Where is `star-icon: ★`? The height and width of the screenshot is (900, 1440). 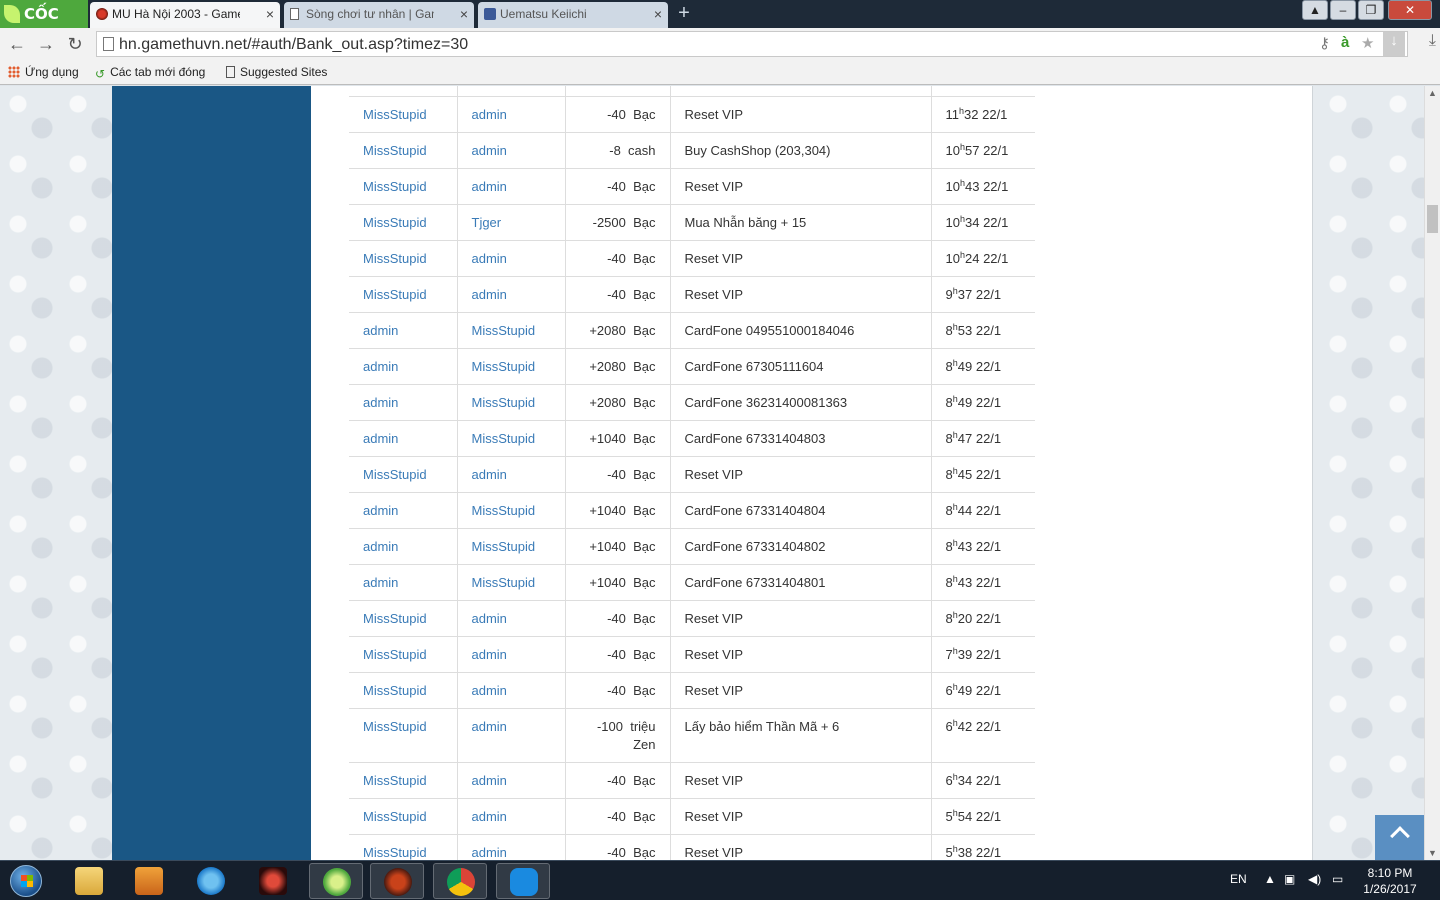
star-icon: ★ is located at coordinates (1367, 43).